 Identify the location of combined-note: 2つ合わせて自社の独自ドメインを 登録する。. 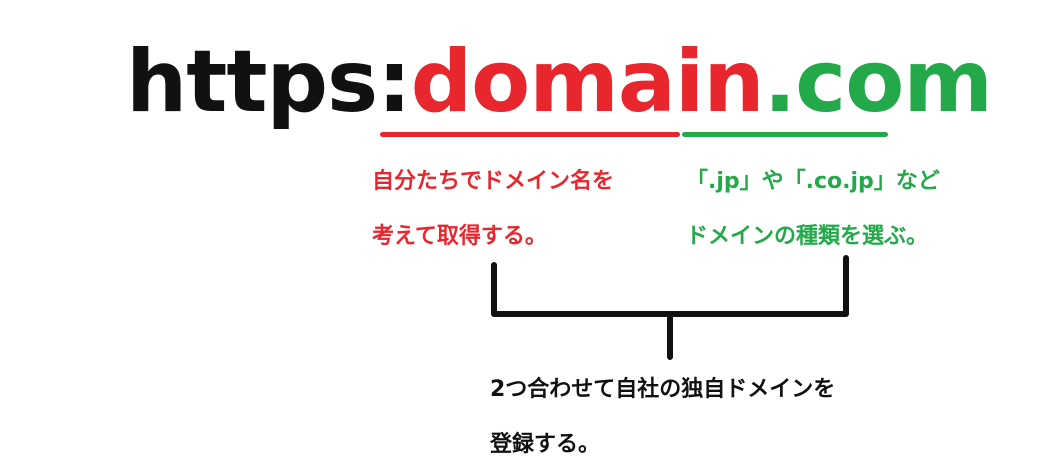
(662, 417).